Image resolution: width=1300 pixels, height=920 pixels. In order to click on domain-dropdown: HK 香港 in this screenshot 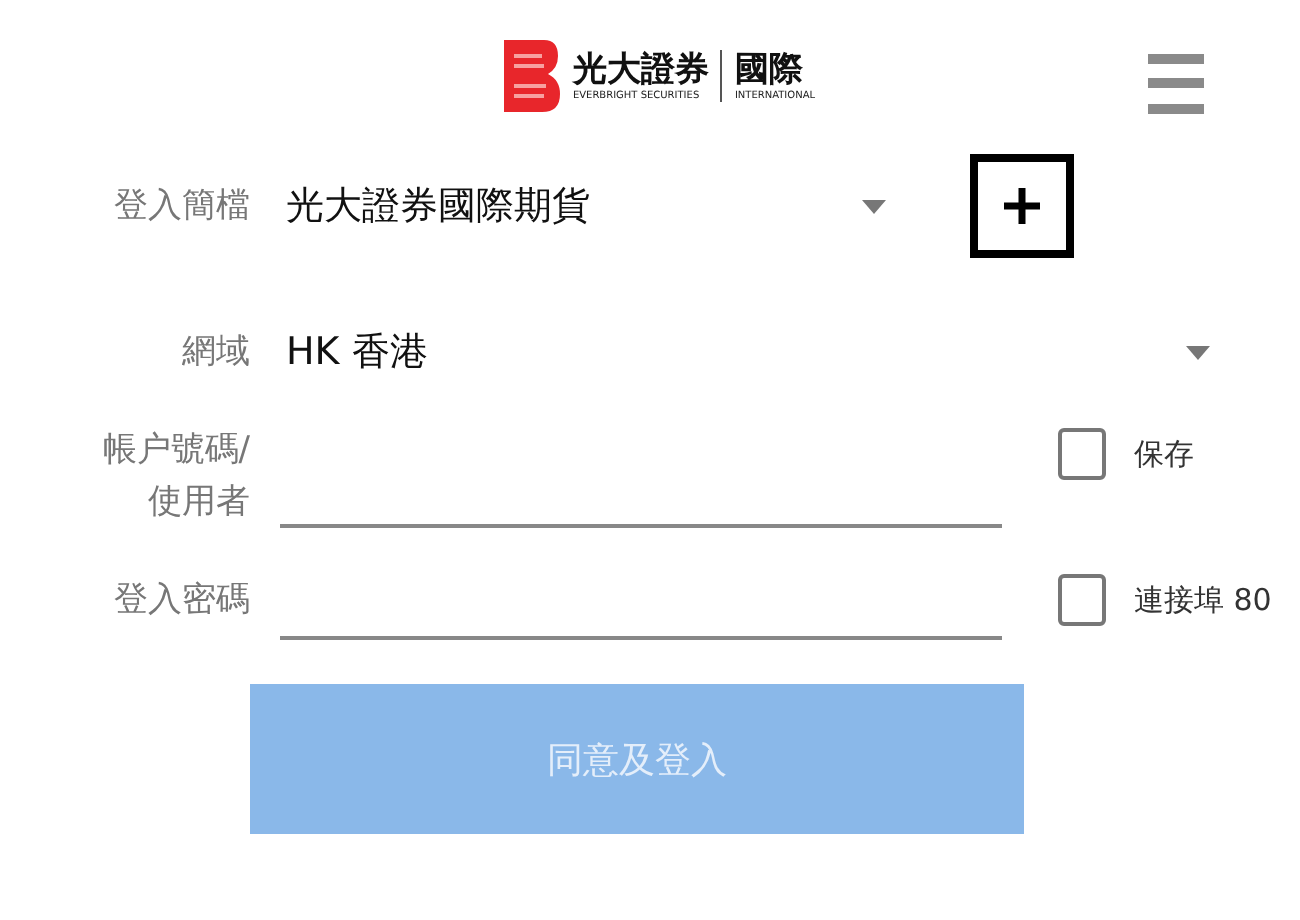, I will do `click(748, 352)`.